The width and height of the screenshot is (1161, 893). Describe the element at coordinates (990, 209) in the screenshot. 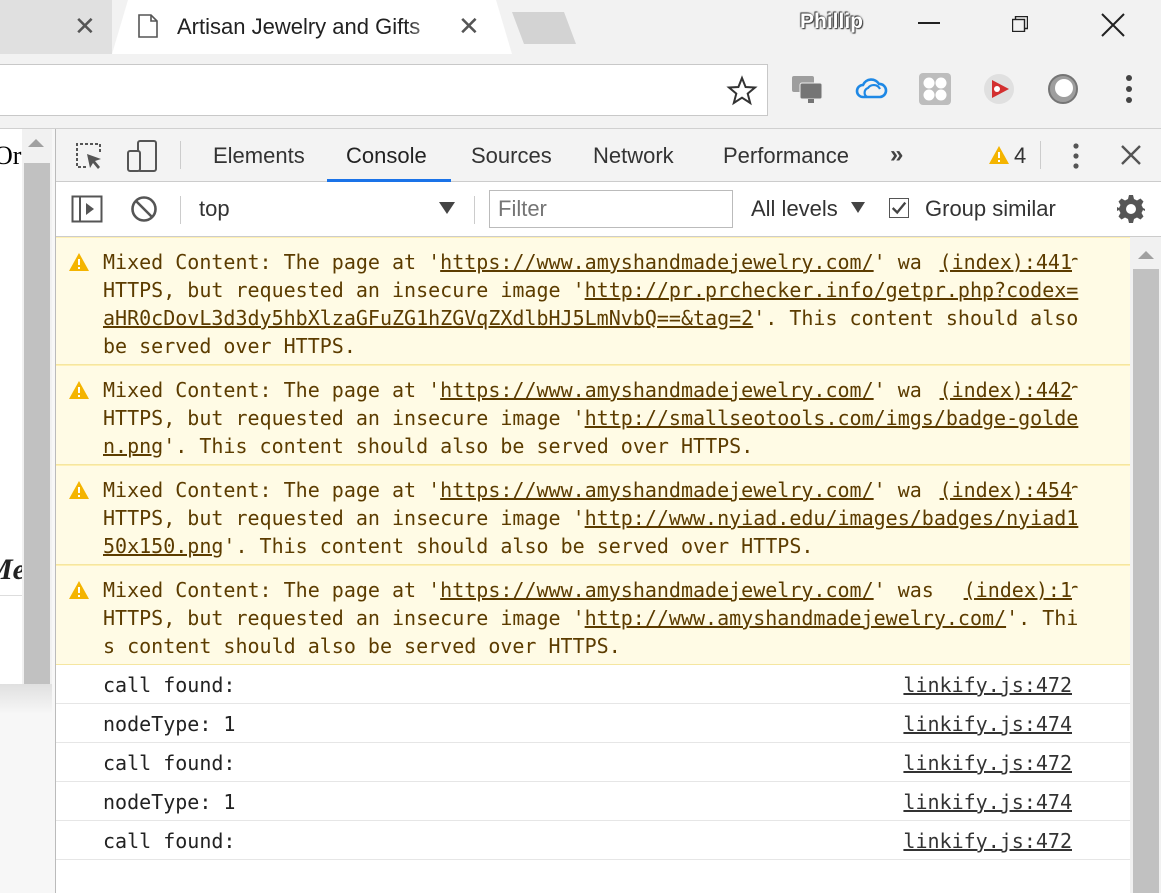

I see `group-similar-label: Group similar` at that location.